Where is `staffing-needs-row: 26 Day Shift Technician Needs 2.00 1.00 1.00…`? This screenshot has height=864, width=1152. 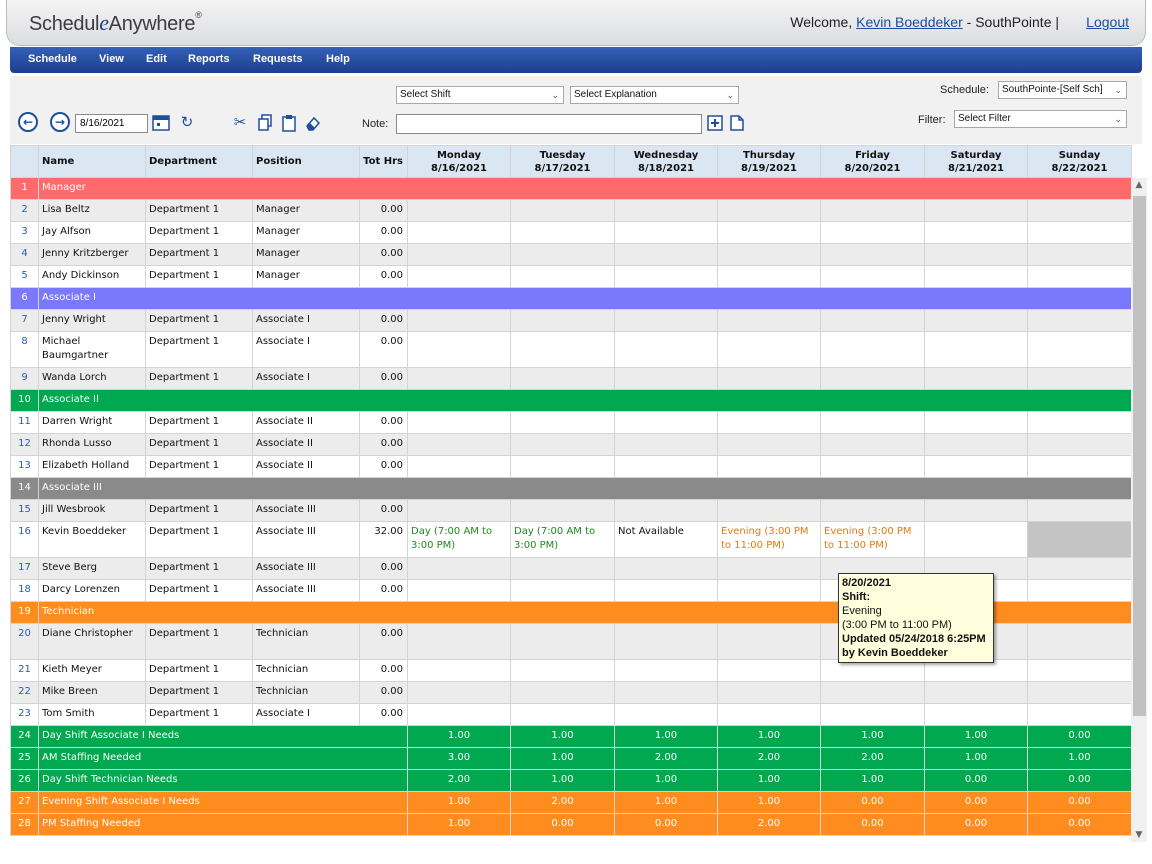
staffing-needs-row: 26 Day Shift Technician Needs 2.00 1.00 1.00… is located at coordinates (571, 780).